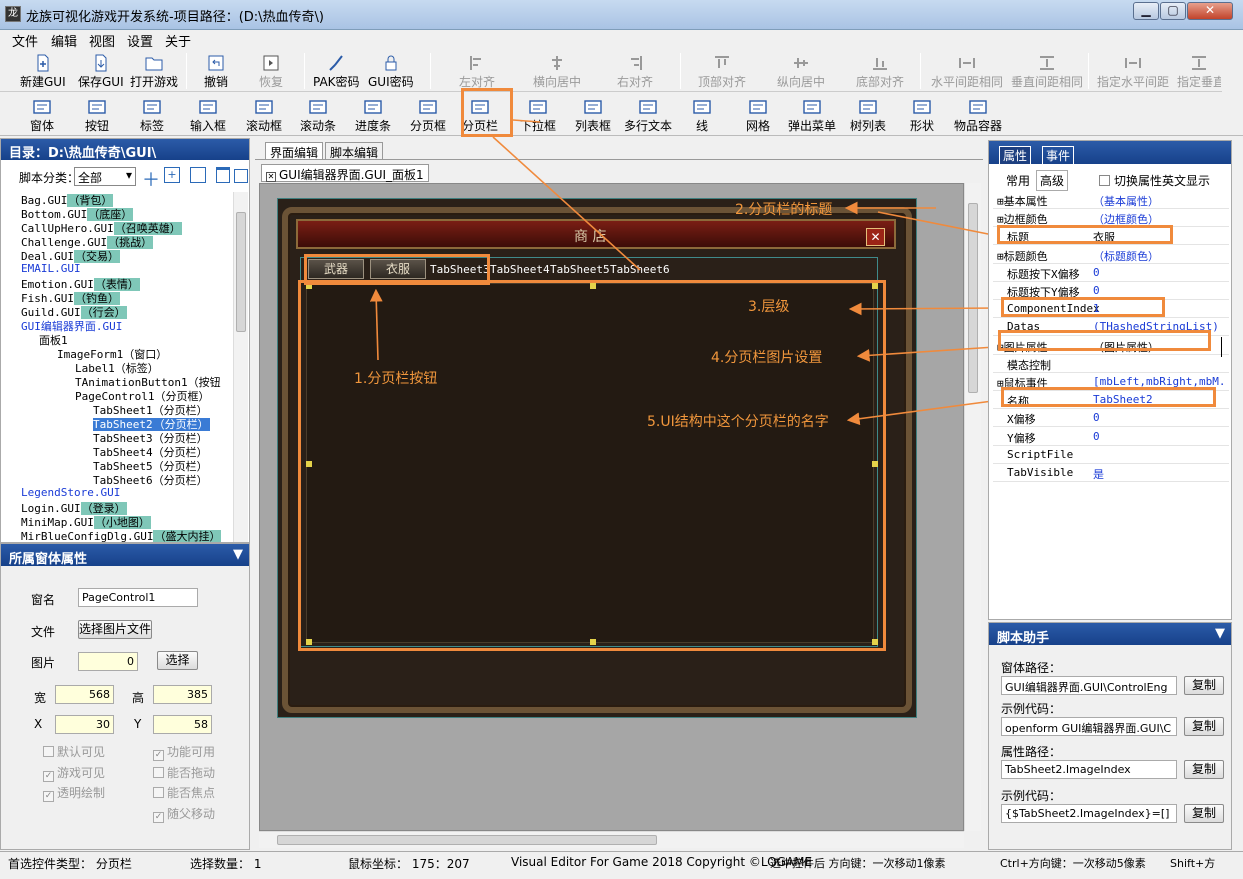 Image resolution: width=1243 pixels, height=879 pixels. What do you see at coordinates (25, 40) in the screenshot?
I see `menu-file: 文件` at bounding box center [25, 40].